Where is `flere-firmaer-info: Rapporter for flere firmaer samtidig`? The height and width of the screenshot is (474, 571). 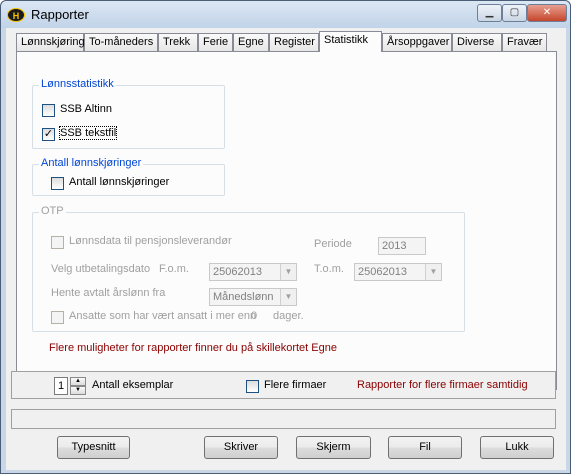
flere-firmaer-info: Rapporter for flere firmaer samtidig is located at coordinates (442, 385).